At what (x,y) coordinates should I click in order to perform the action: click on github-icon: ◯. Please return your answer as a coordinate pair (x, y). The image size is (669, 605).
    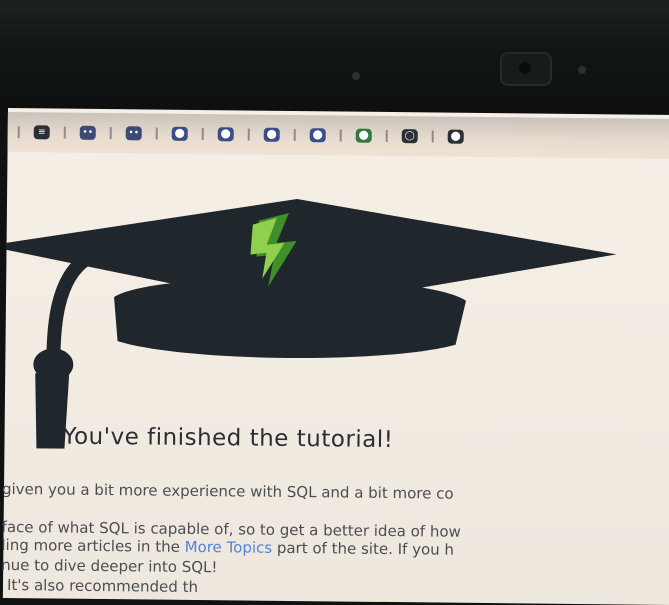
    Looking at the image, I should click on (409, 136).